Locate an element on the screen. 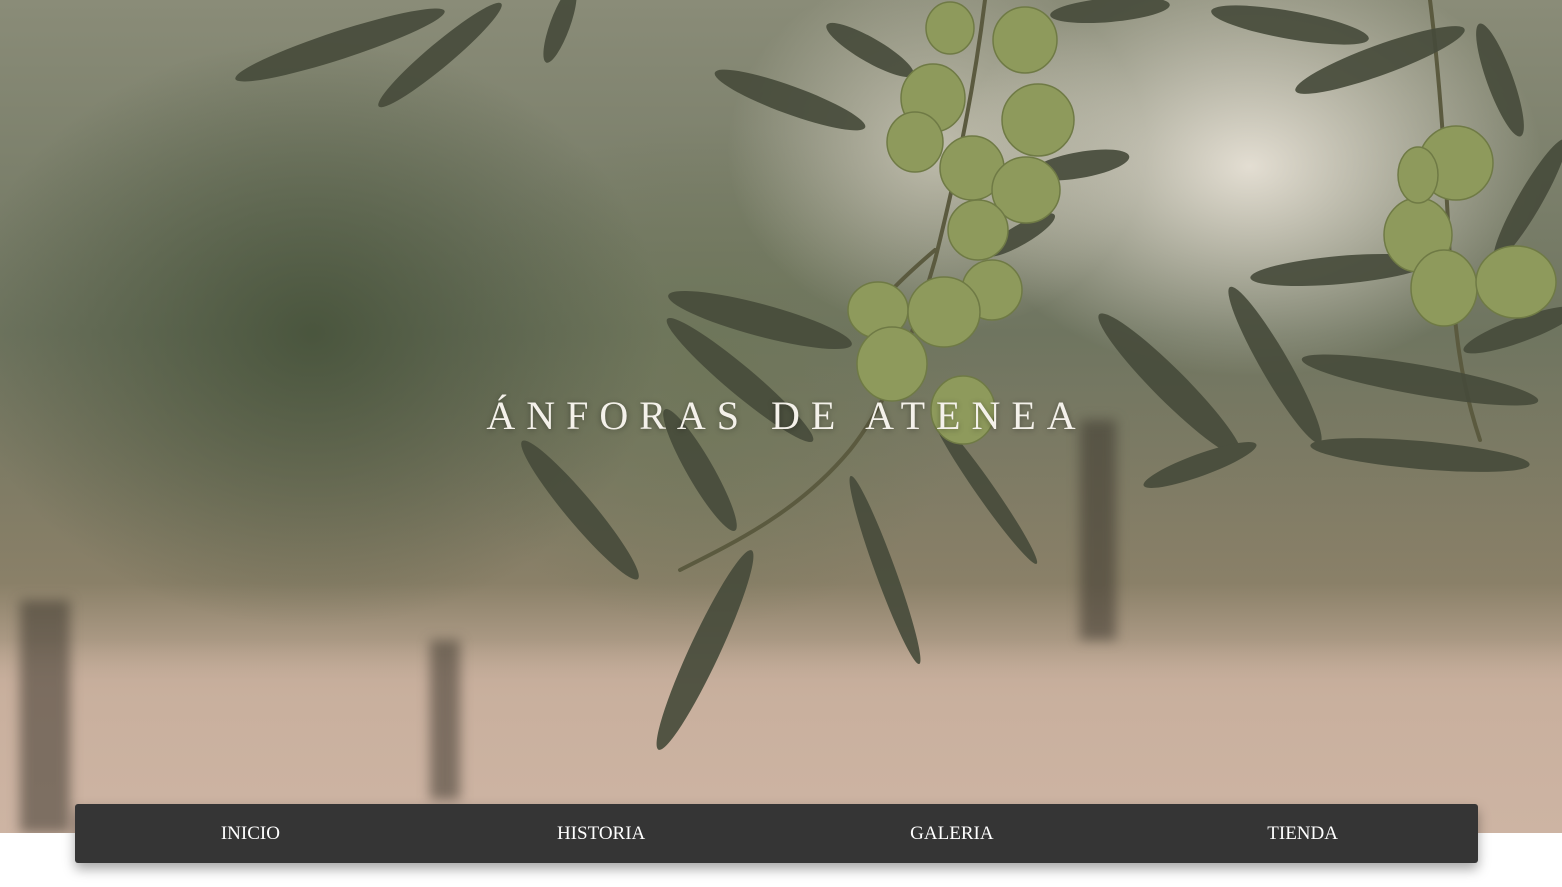 The image size is (1562, 887). main-navbar: INICIO HISTORIA GALERIA TIENDA is located at coordinates (776, 833).